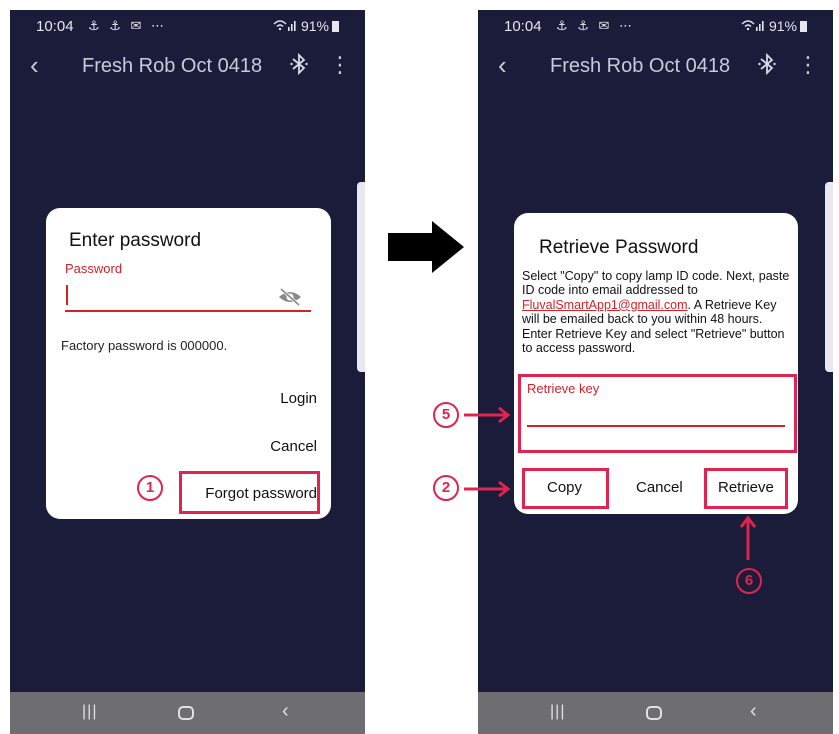 The width and height of the screenshot is (839, 734). I want to click on step-marker-2: 2, so click(446, 488).